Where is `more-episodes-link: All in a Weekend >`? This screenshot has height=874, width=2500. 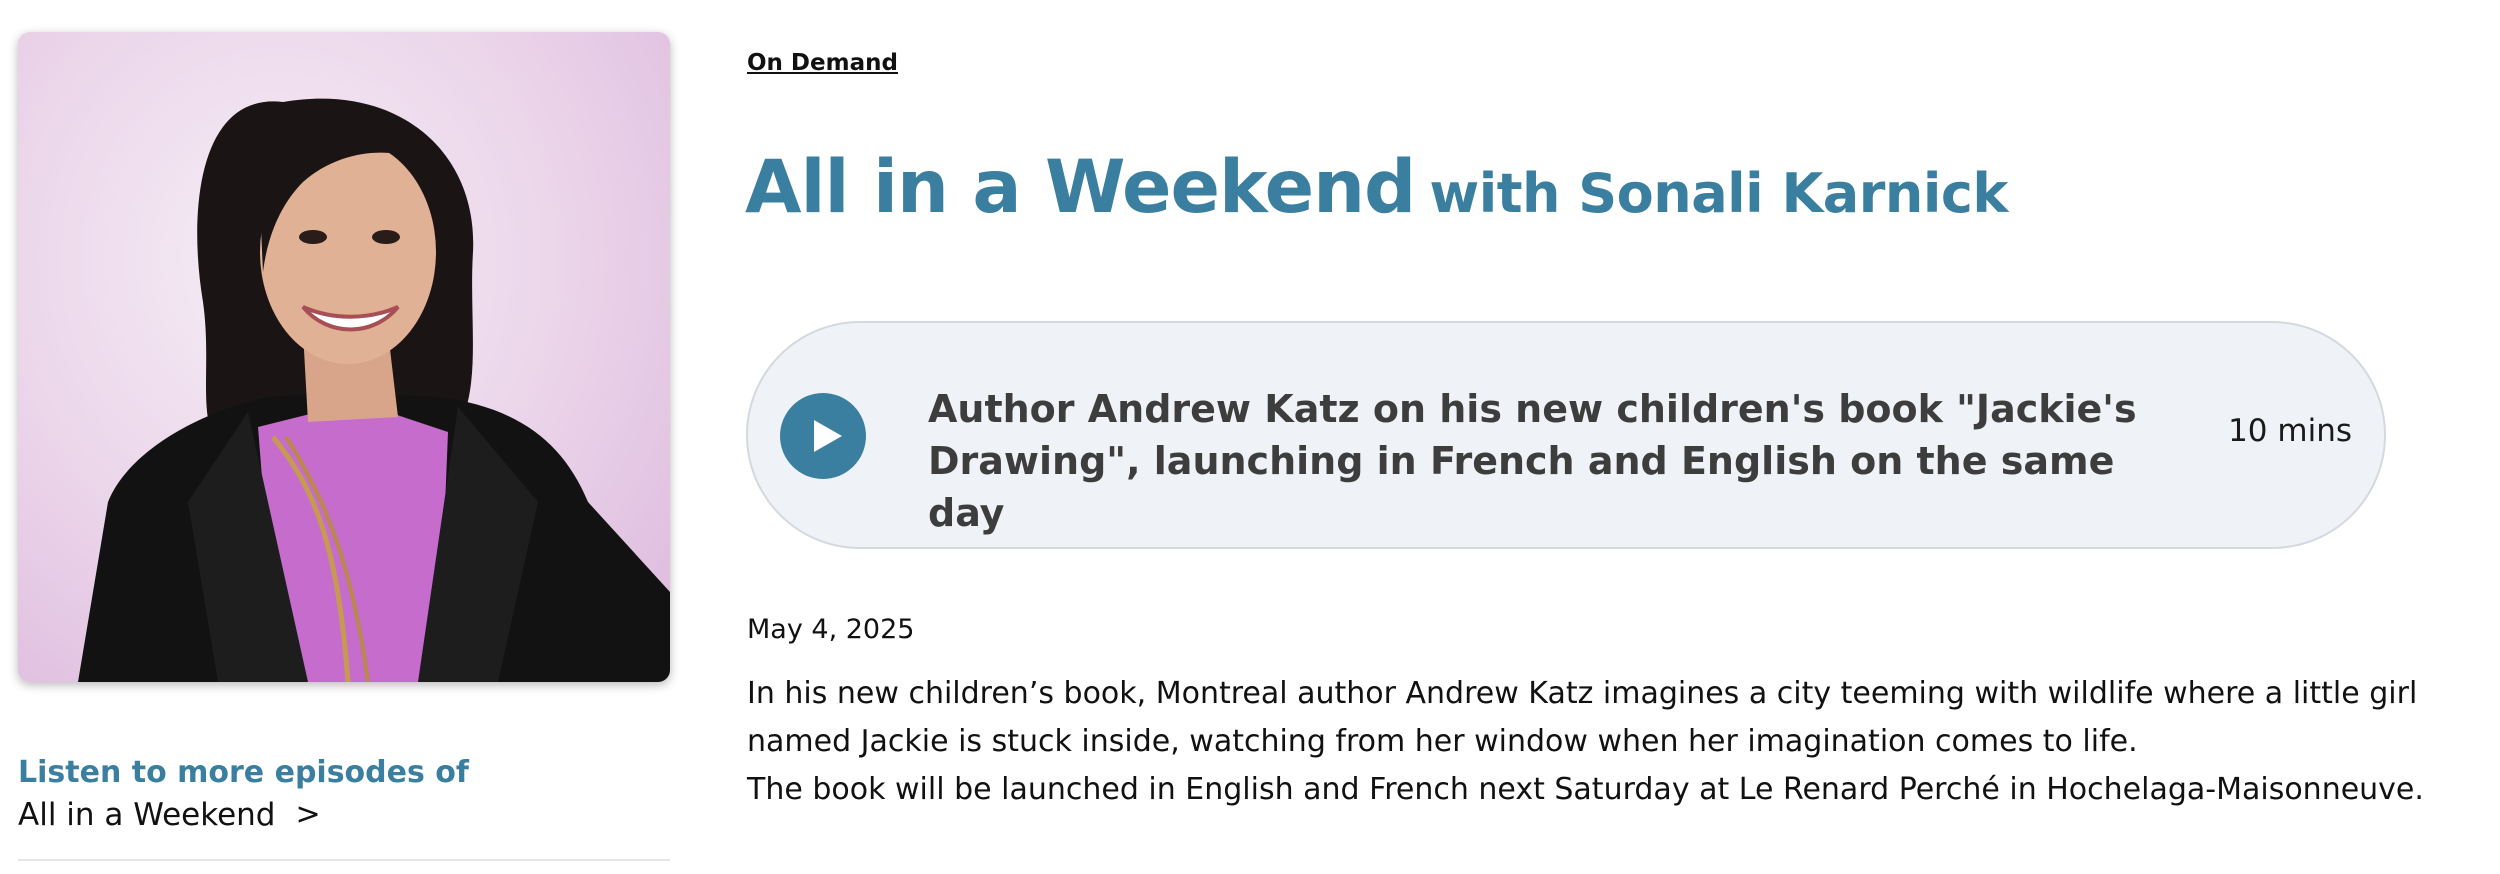
more-episodes-link: All in a Weekend > is located at coordinates (169, 815).